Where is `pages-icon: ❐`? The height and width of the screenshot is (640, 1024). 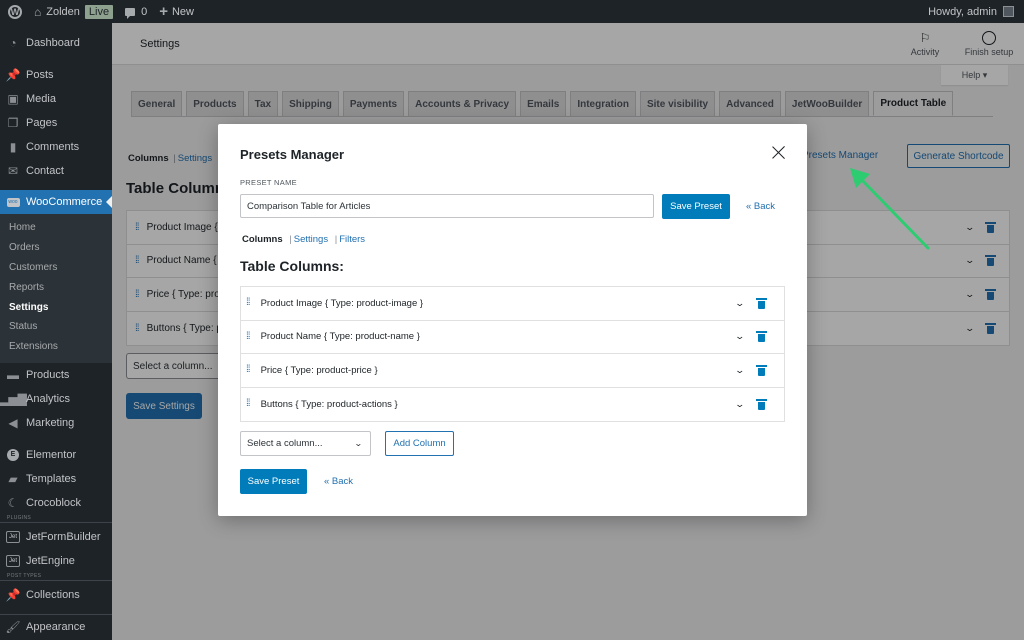 pages-icon: ❐ is located at coordinates (13, 123).